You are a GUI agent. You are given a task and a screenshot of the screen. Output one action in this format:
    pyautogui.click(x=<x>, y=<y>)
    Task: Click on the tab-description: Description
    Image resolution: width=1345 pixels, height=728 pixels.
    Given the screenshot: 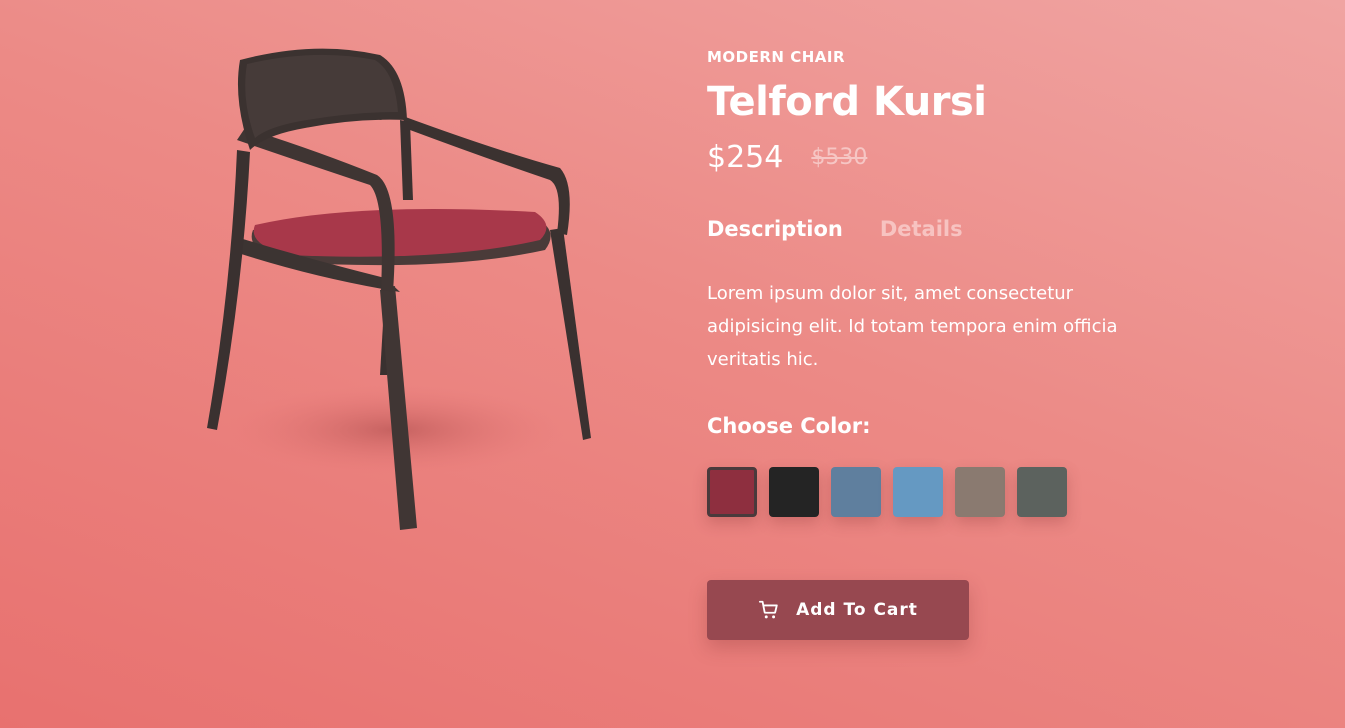 What is the action you would take?
    pyautogui.click(x=775, y=229)
    